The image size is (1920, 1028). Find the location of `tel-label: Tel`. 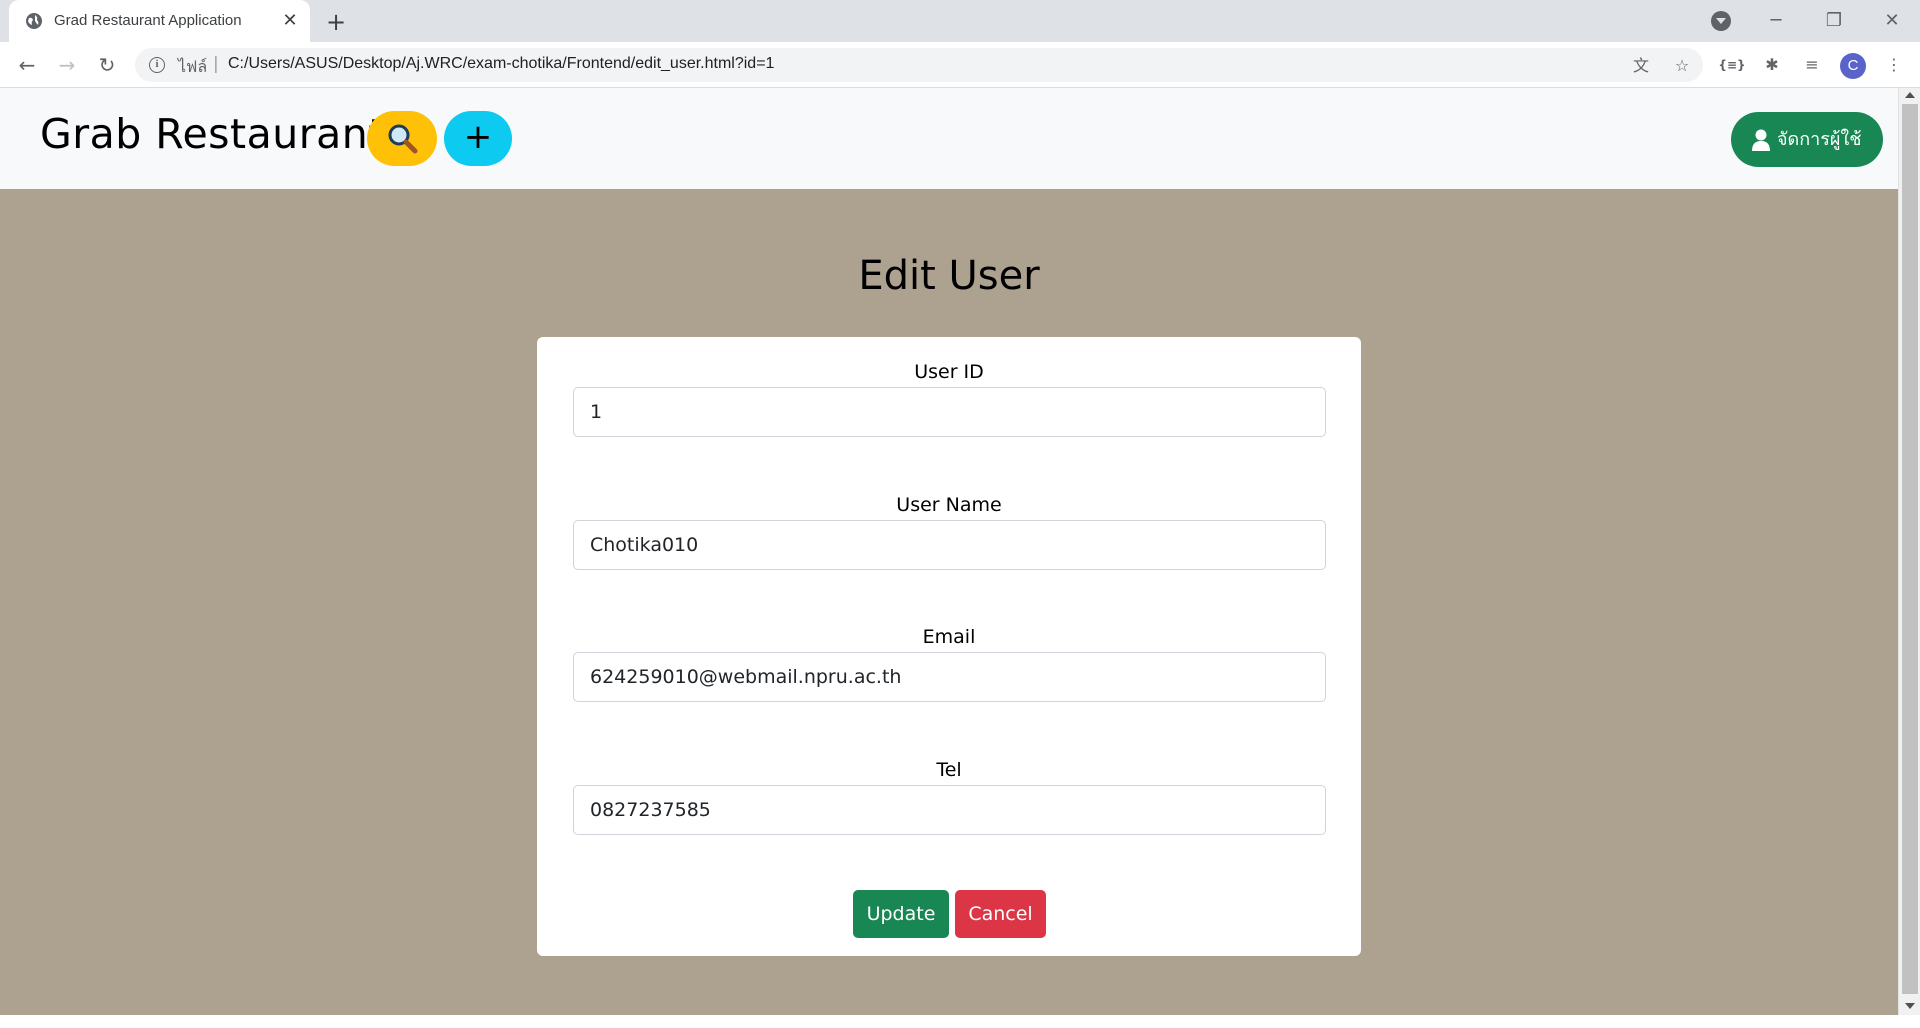

tel-label: Tel is located at coordinates (949, 770).